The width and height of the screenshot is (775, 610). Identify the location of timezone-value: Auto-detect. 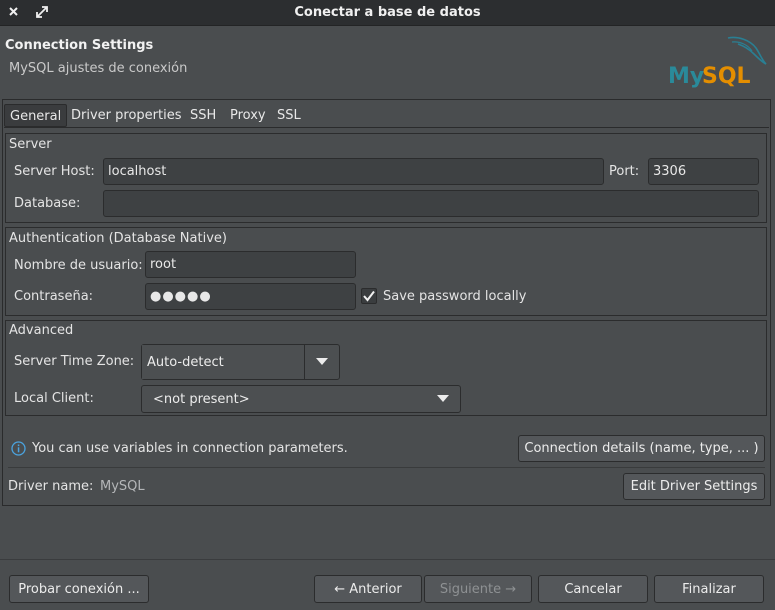
(223, 362).